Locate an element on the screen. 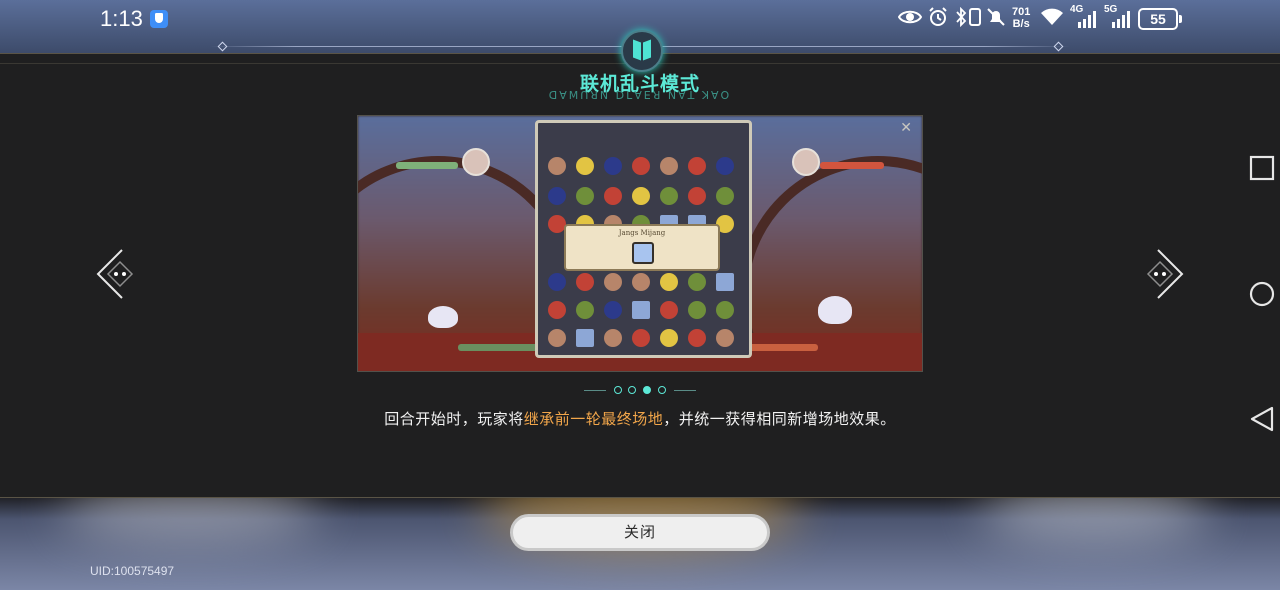  page-indicator is located at coordinates (640, 391).